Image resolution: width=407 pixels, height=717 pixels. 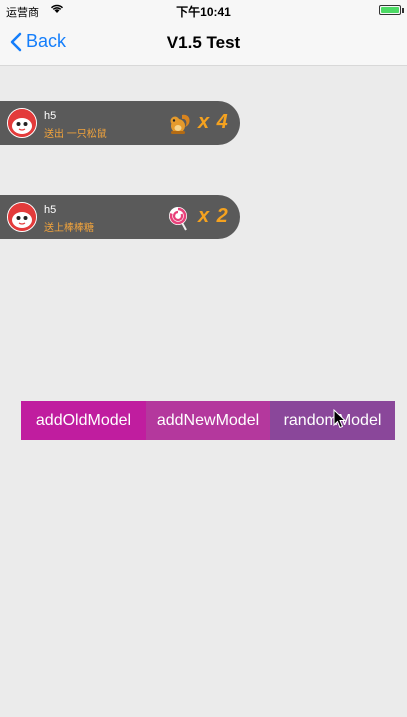 What do you see at coordinates (340, 421) in the screenshot?
I see `mouse-cursor-icon` at bounding box center [340, 421].